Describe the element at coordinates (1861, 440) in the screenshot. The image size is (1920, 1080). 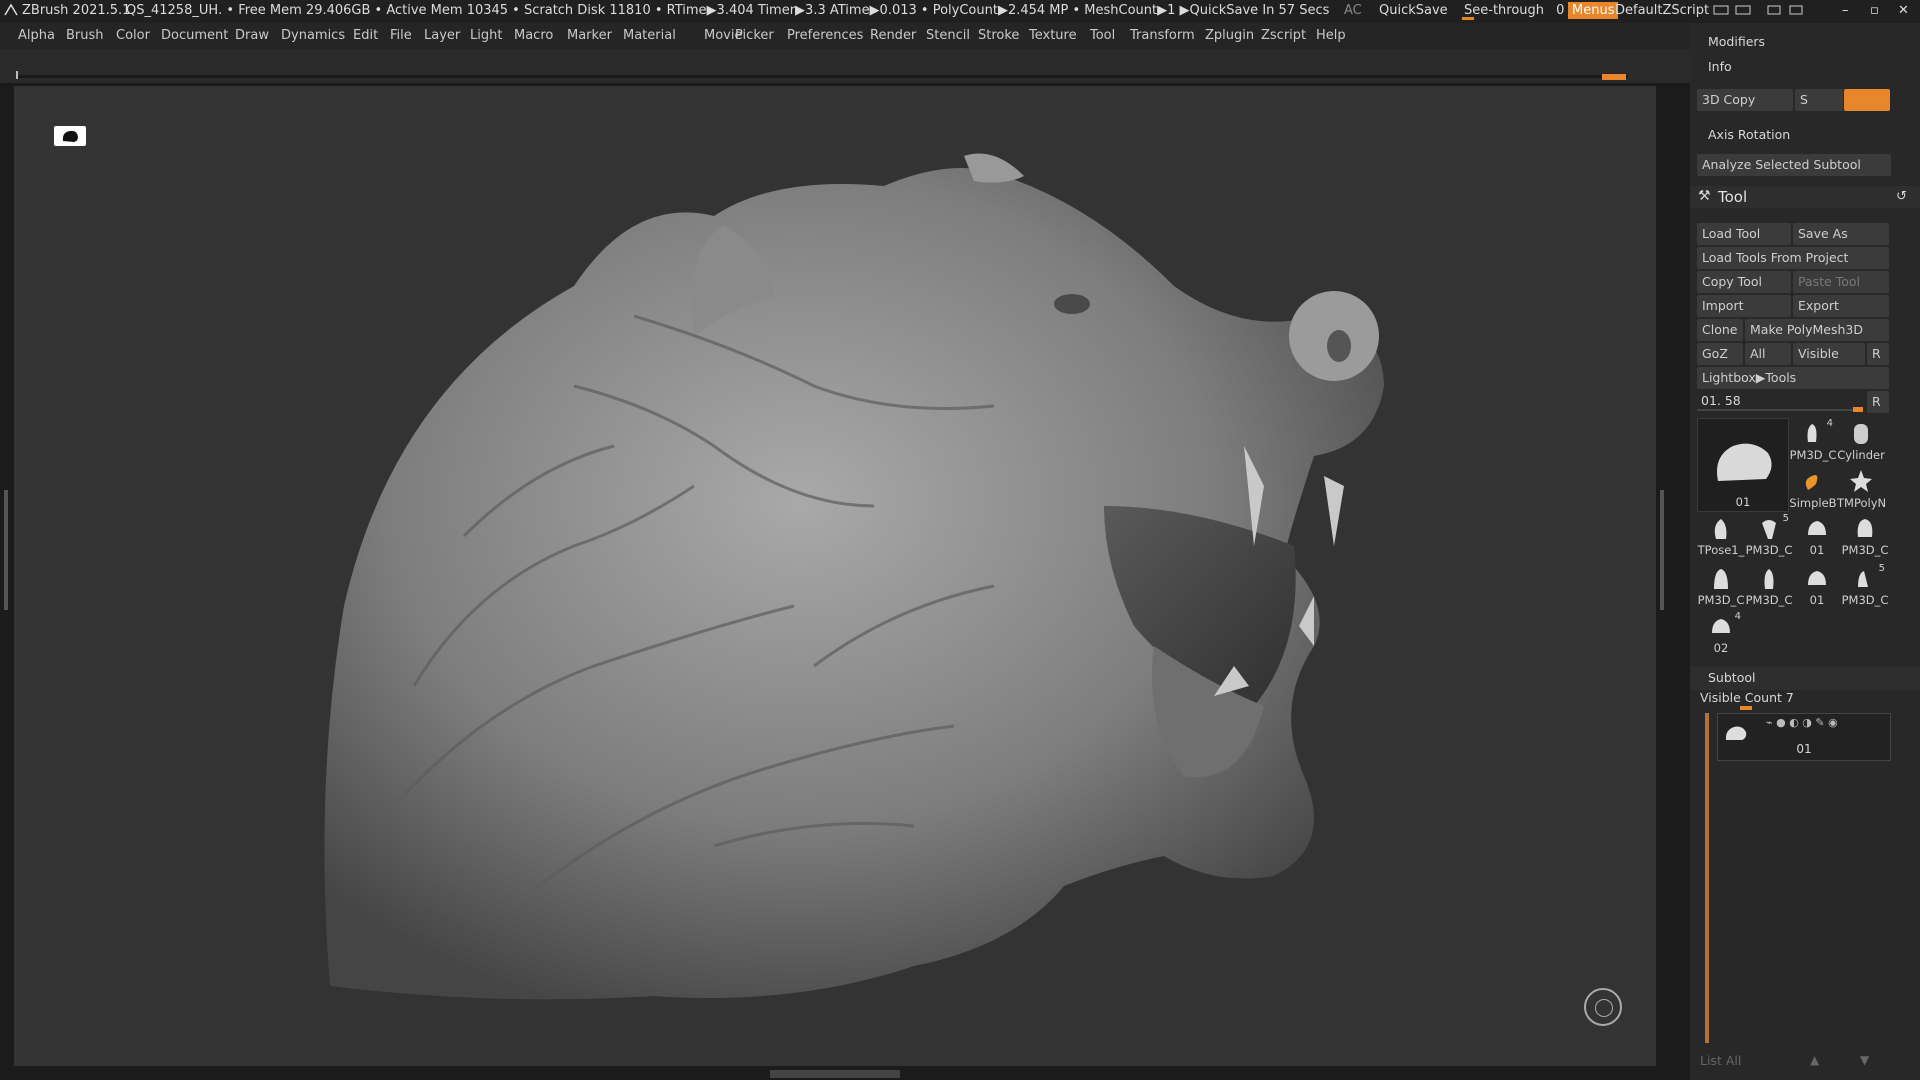
I see `tool-thumb: Cylinder` at that location.